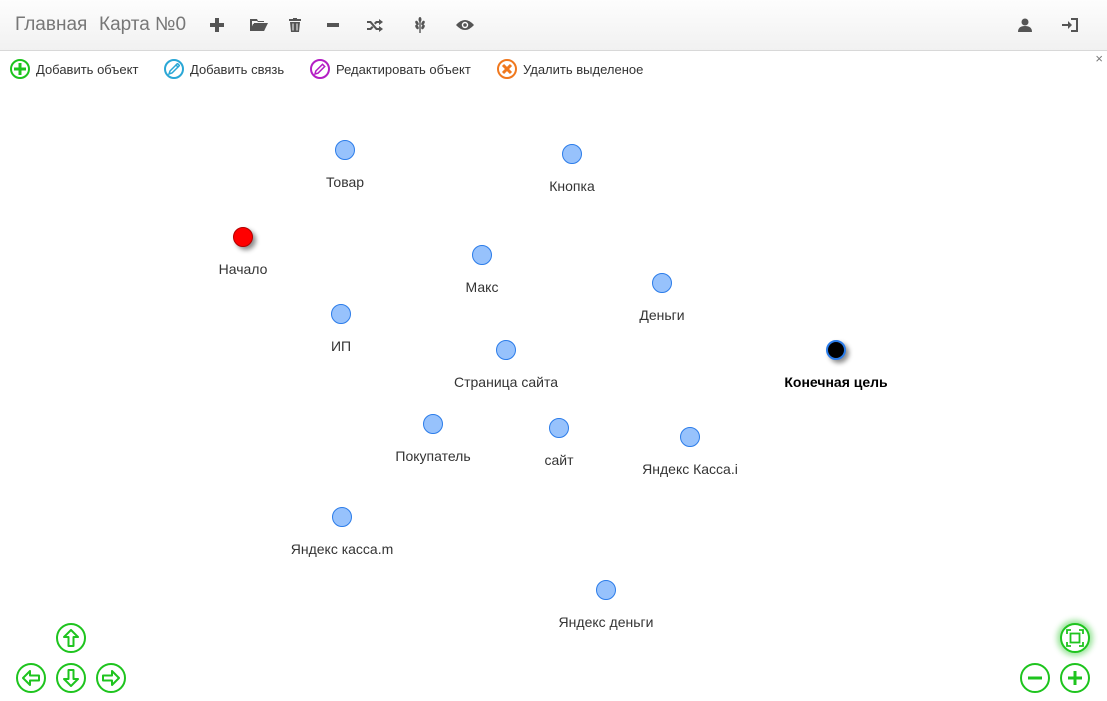  Describe the element at coordinates (237, 69) in the screenshot. I see `add-link-label: Добавить связь` at that location.